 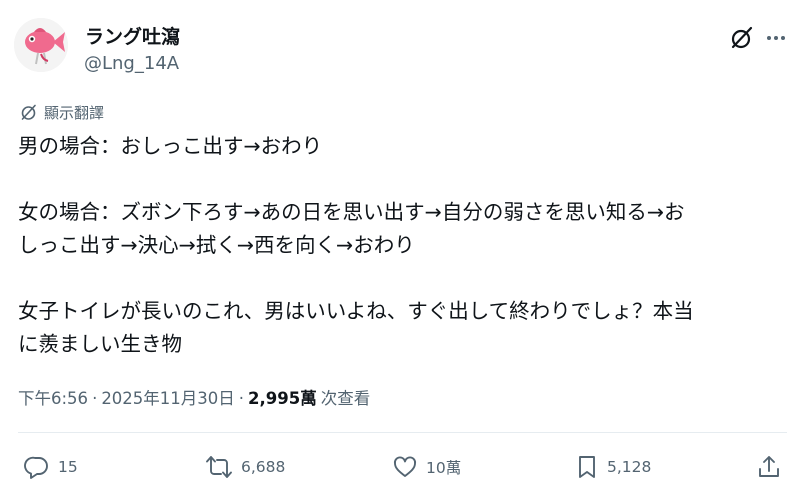 What do you see at coordinates (356, 311) in the screenshot?
I see `post-line: 女子トイレが長いのこれ、男はいいよね、すぐ出して終わりでしょ？本当` at bounding box center [356, 311].